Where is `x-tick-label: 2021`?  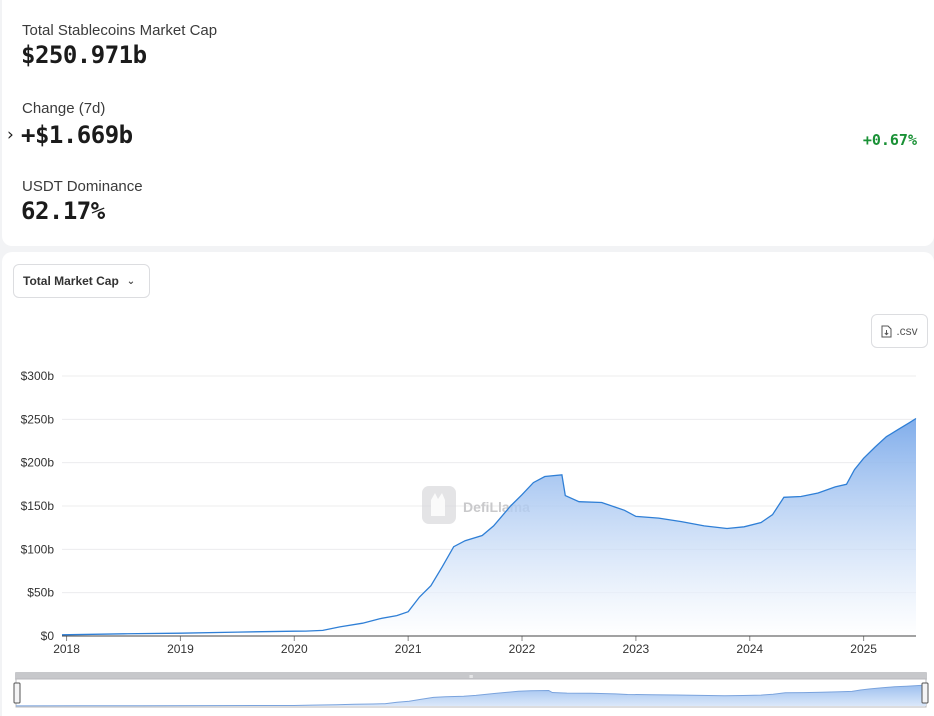
x-tick-label: 2021 is located at coordinates (408, 649).